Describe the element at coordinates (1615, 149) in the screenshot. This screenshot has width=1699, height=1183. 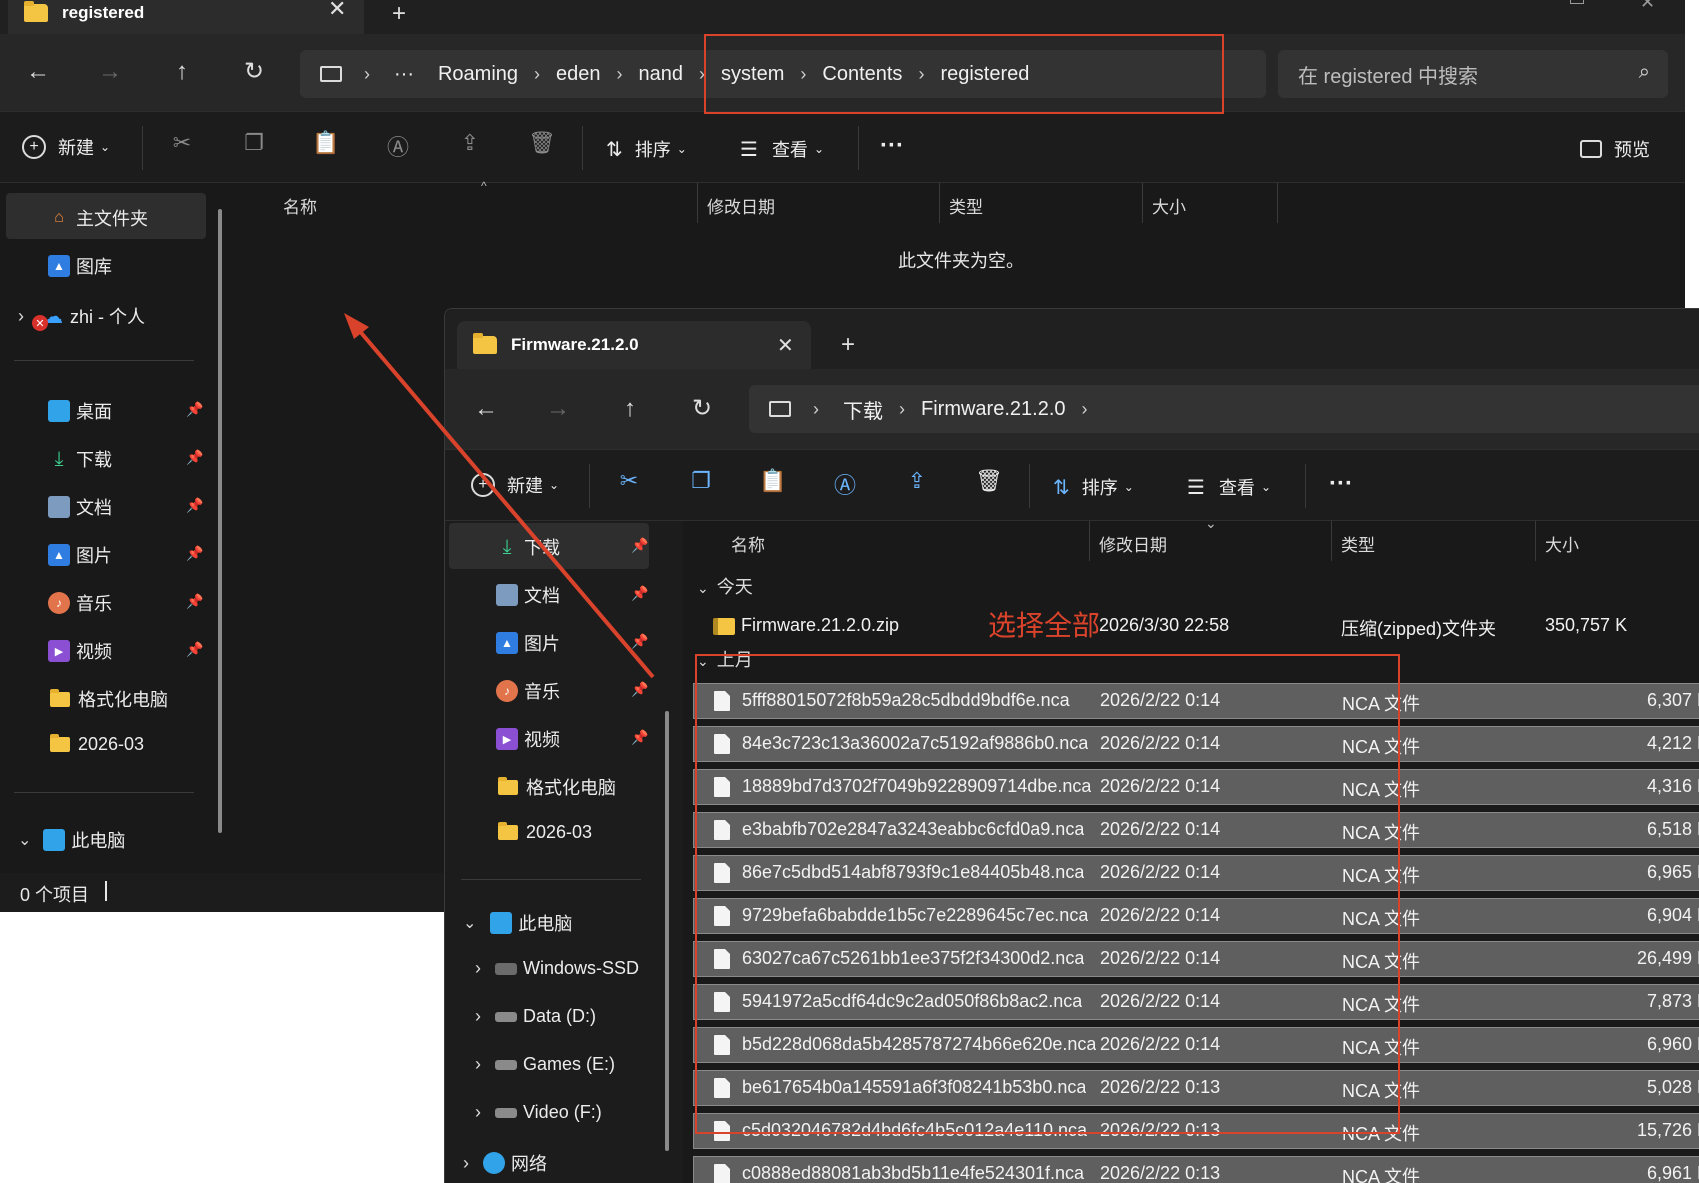
I see `preview-button: 预览` at that location.